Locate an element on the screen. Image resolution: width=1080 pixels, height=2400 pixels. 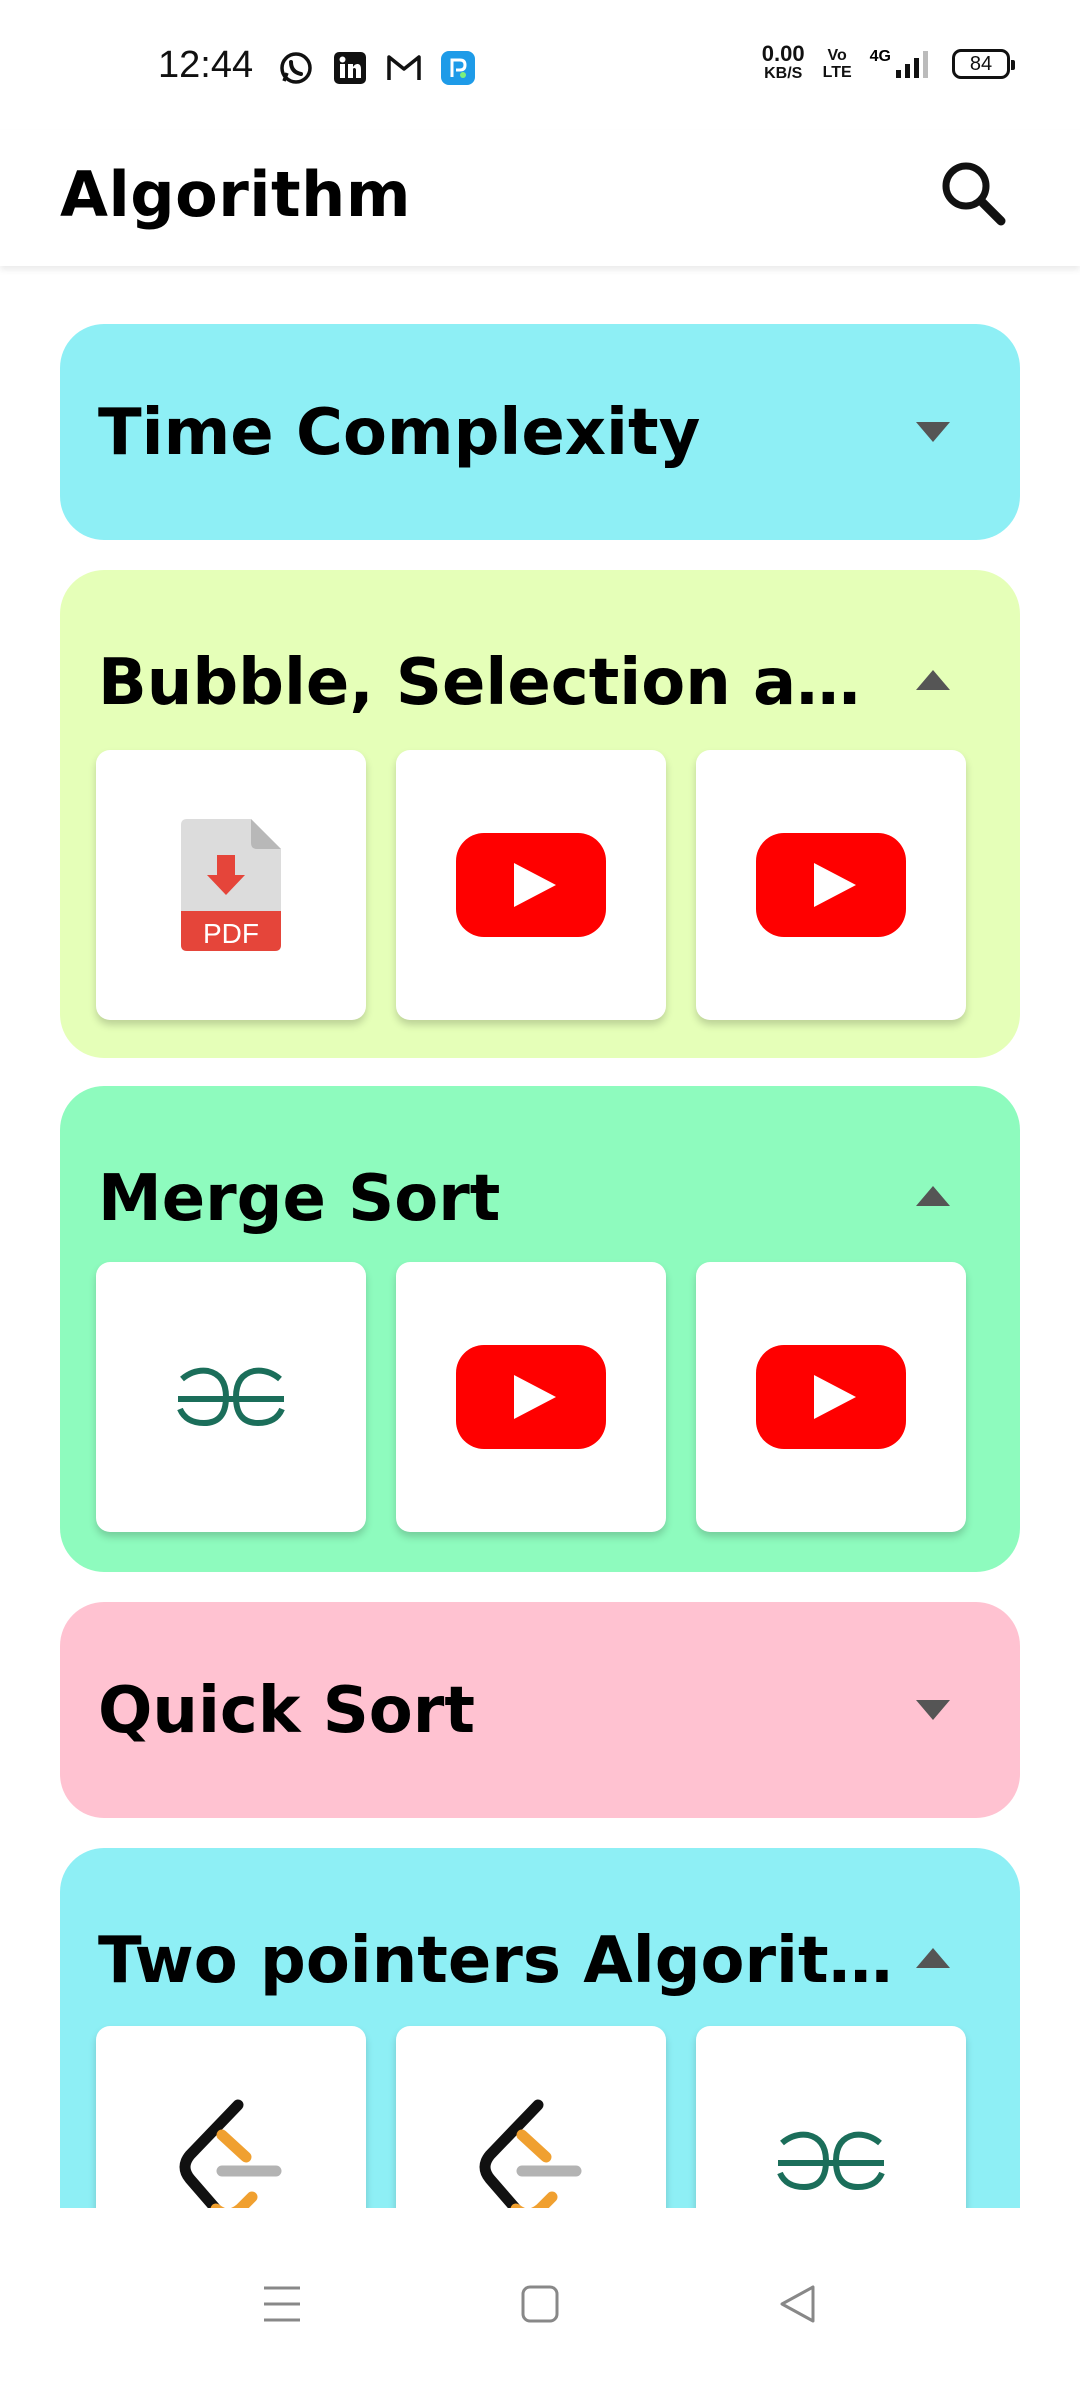
volte-top: Vo is located at coordinates (837, 55).